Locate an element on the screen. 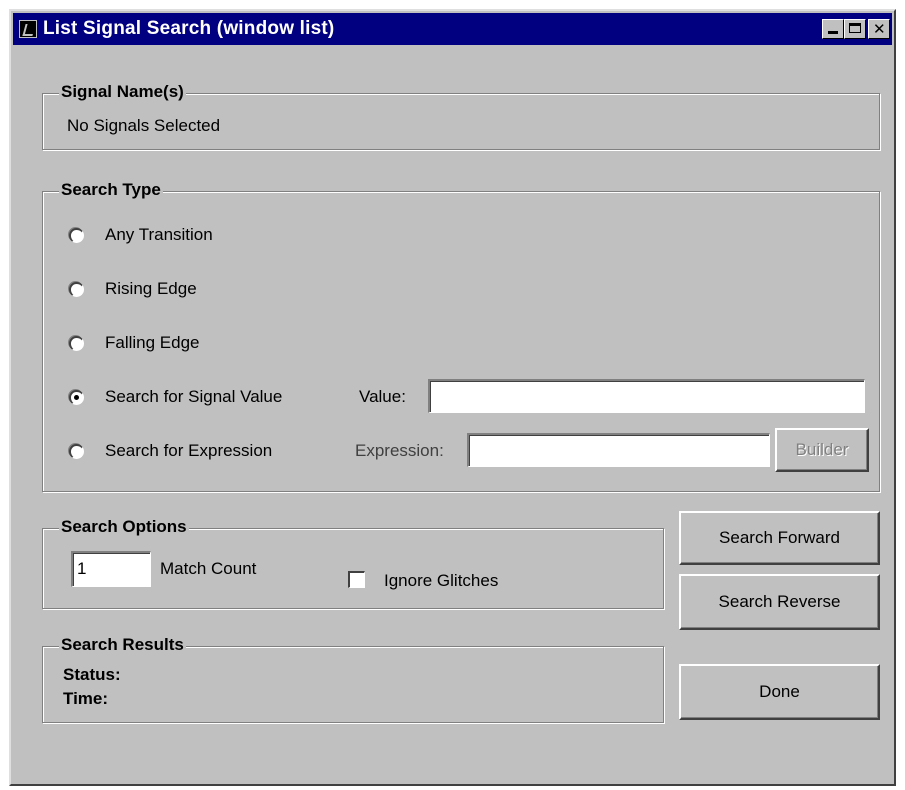  search-results-group: Search Results Status: Time: is located at coordinates (353, 679).